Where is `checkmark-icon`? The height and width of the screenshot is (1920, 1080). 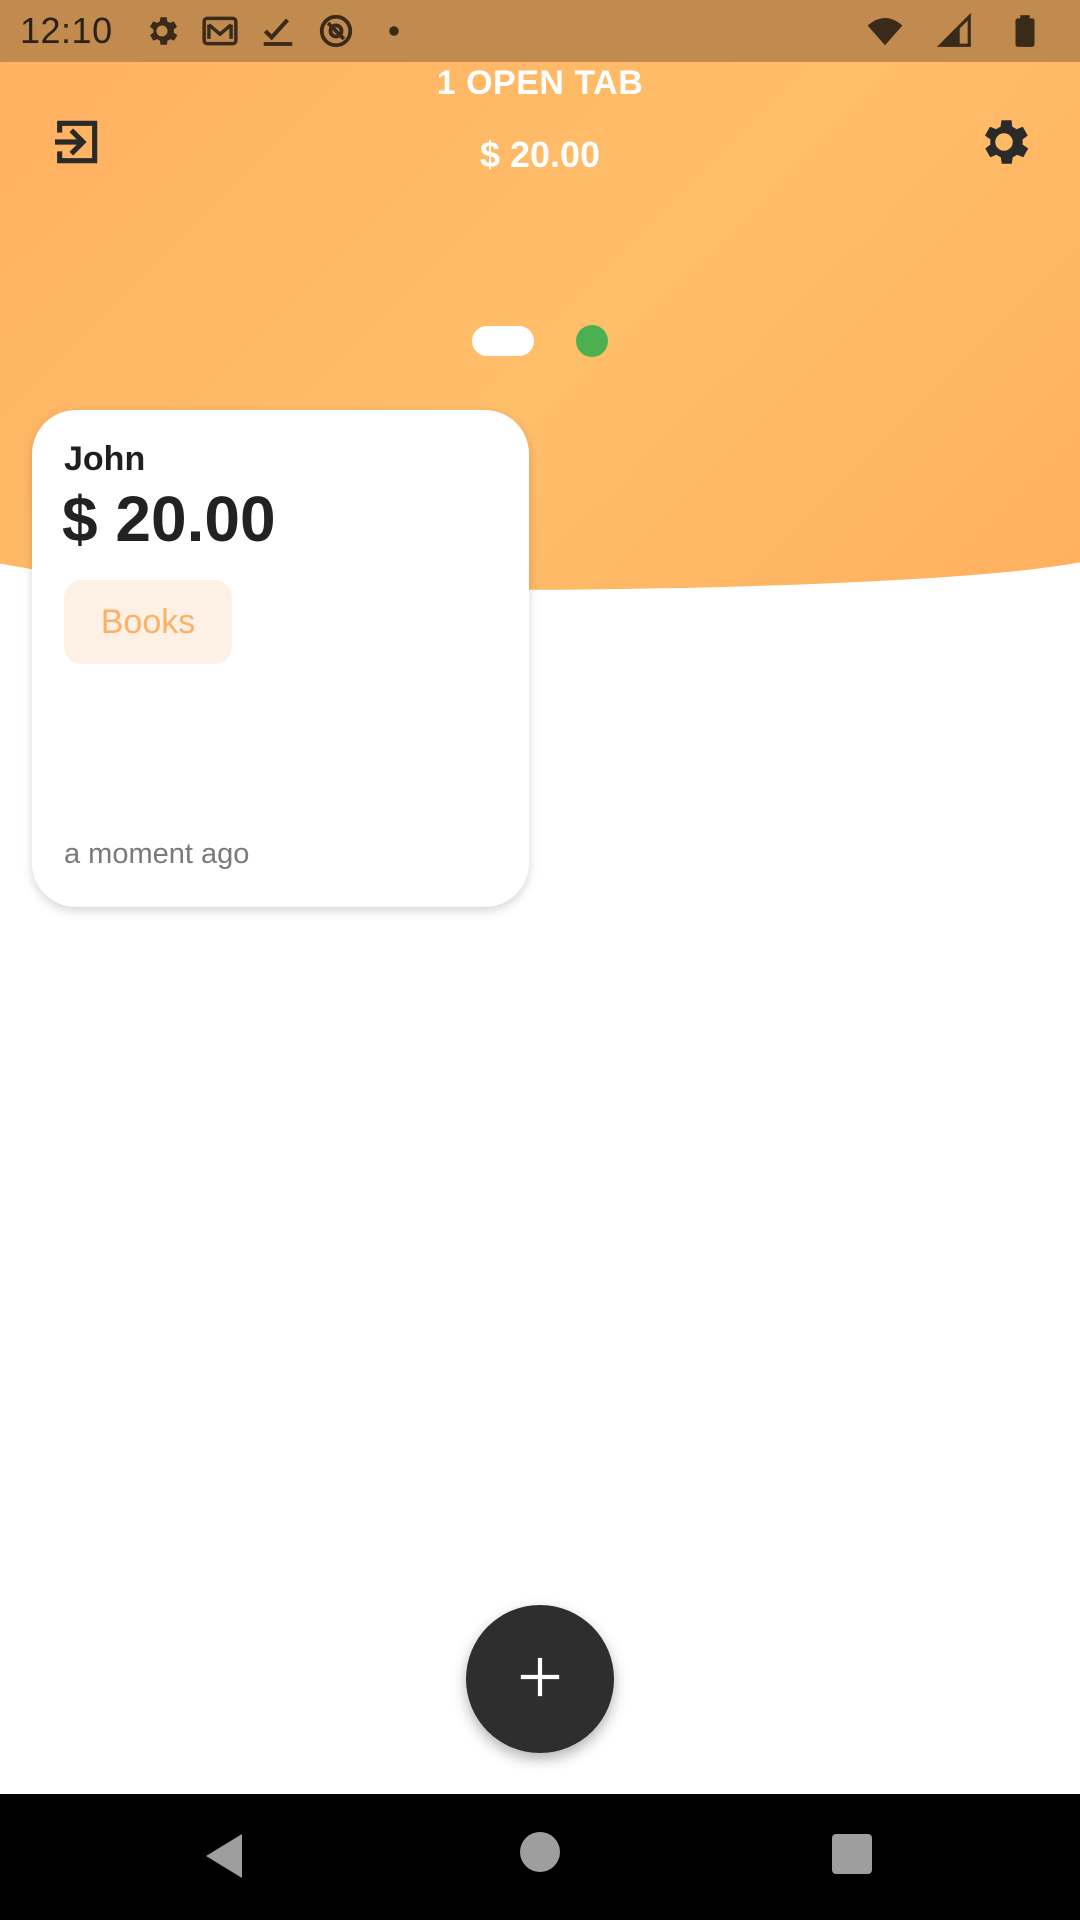
checkmark-icon is located at coordinates (278, 31).